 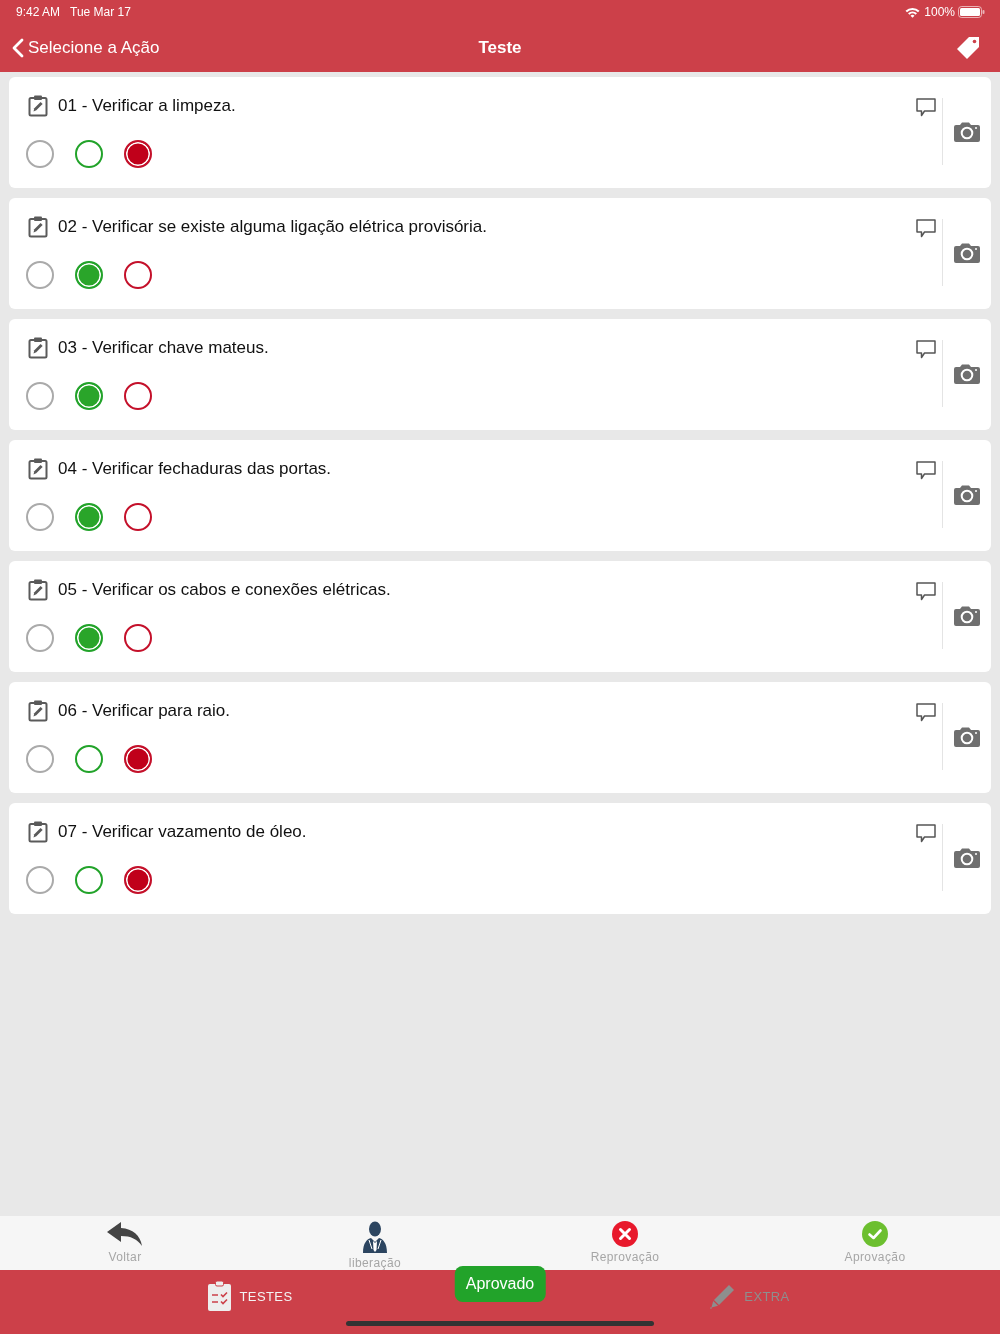 What do you see at coordinates (375, 1237) in the screenshot?
I see `person-icon` at bounding box center [375, 1237].